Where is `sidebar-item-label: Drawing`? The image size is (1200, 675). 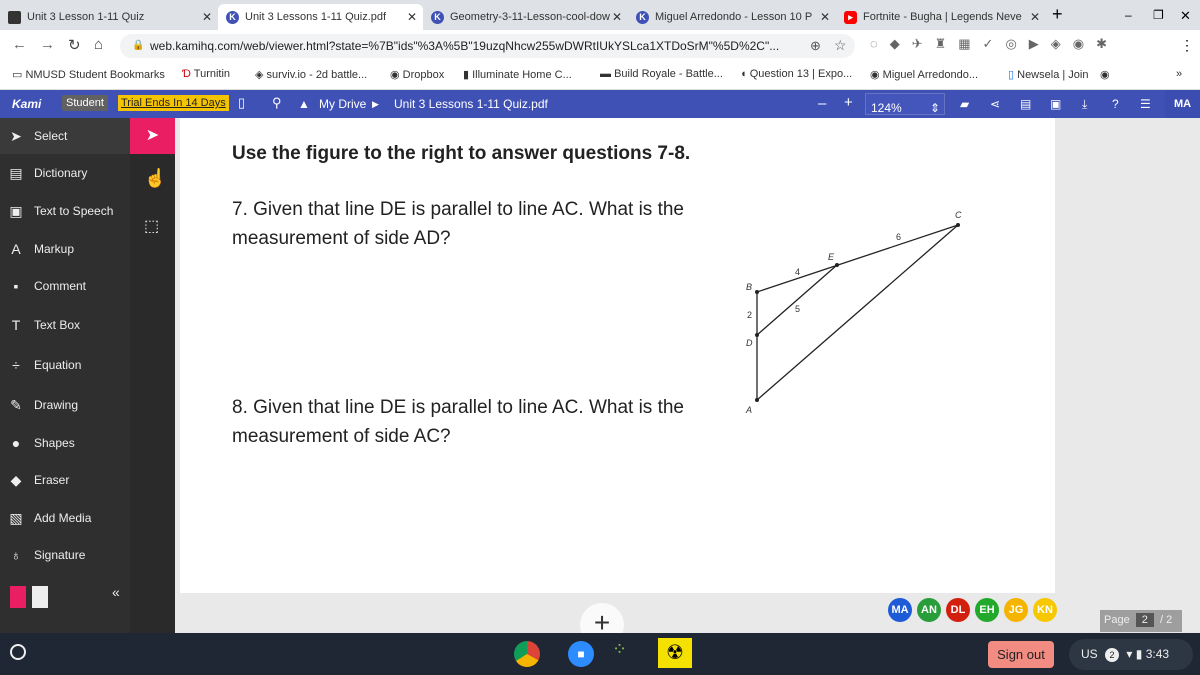
sidebar-item-label: Drawing is located at coordinates (56, 405).